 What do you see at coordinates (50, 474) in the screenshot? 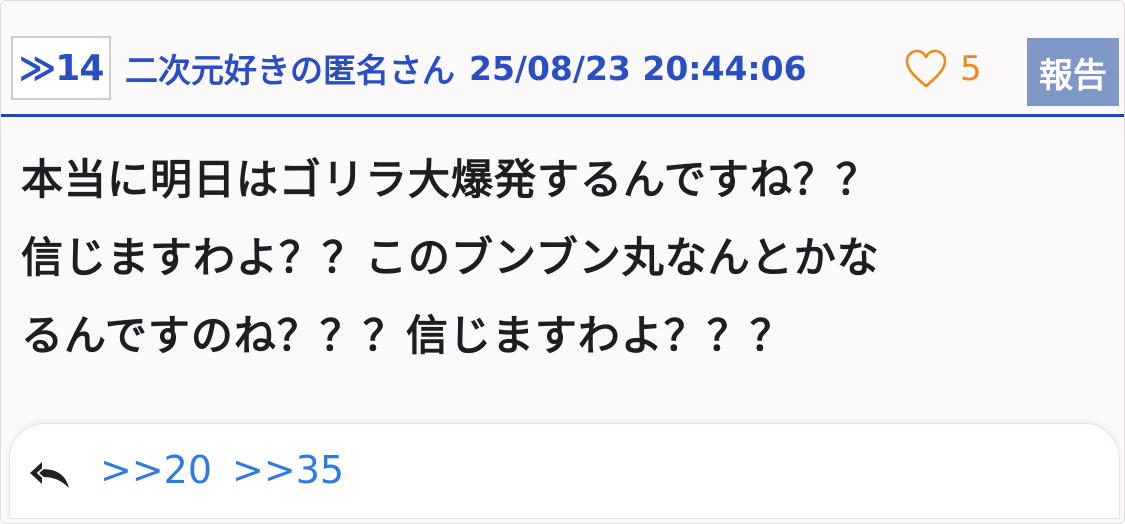
I see `reply-arrow-icon` at bounding box center [50, 474].